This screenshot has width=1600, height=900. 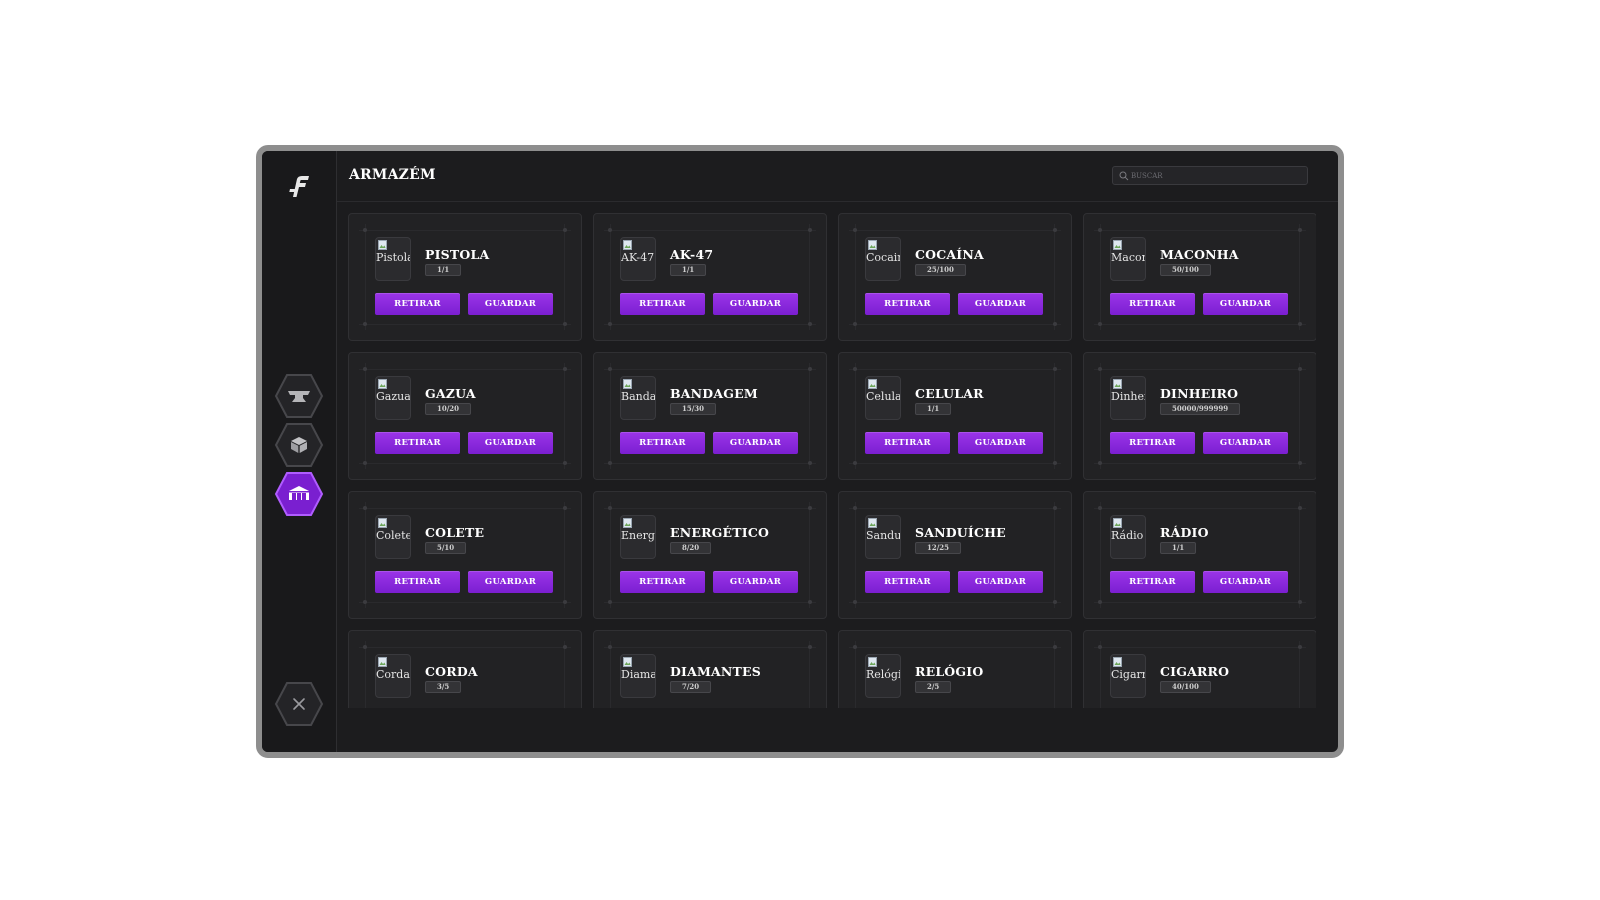 What do you see at coordinates (299, 396) in the screenshot?
I see `sidebar-item-crafting` at bounding box center [299, 396].